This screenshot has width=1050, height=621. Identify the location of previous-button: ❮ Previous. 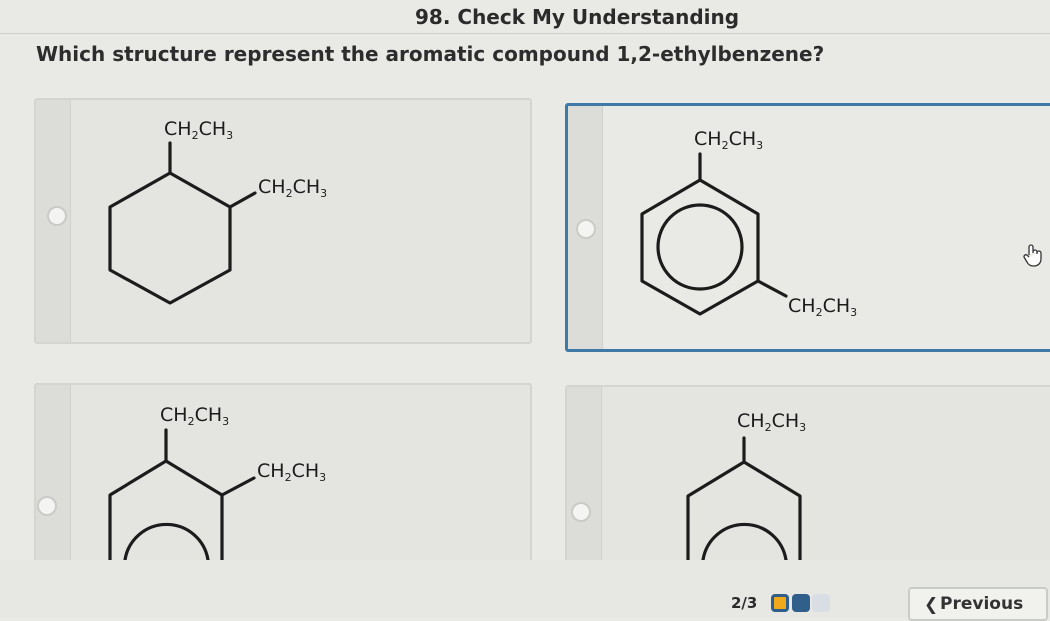
(978, 604).